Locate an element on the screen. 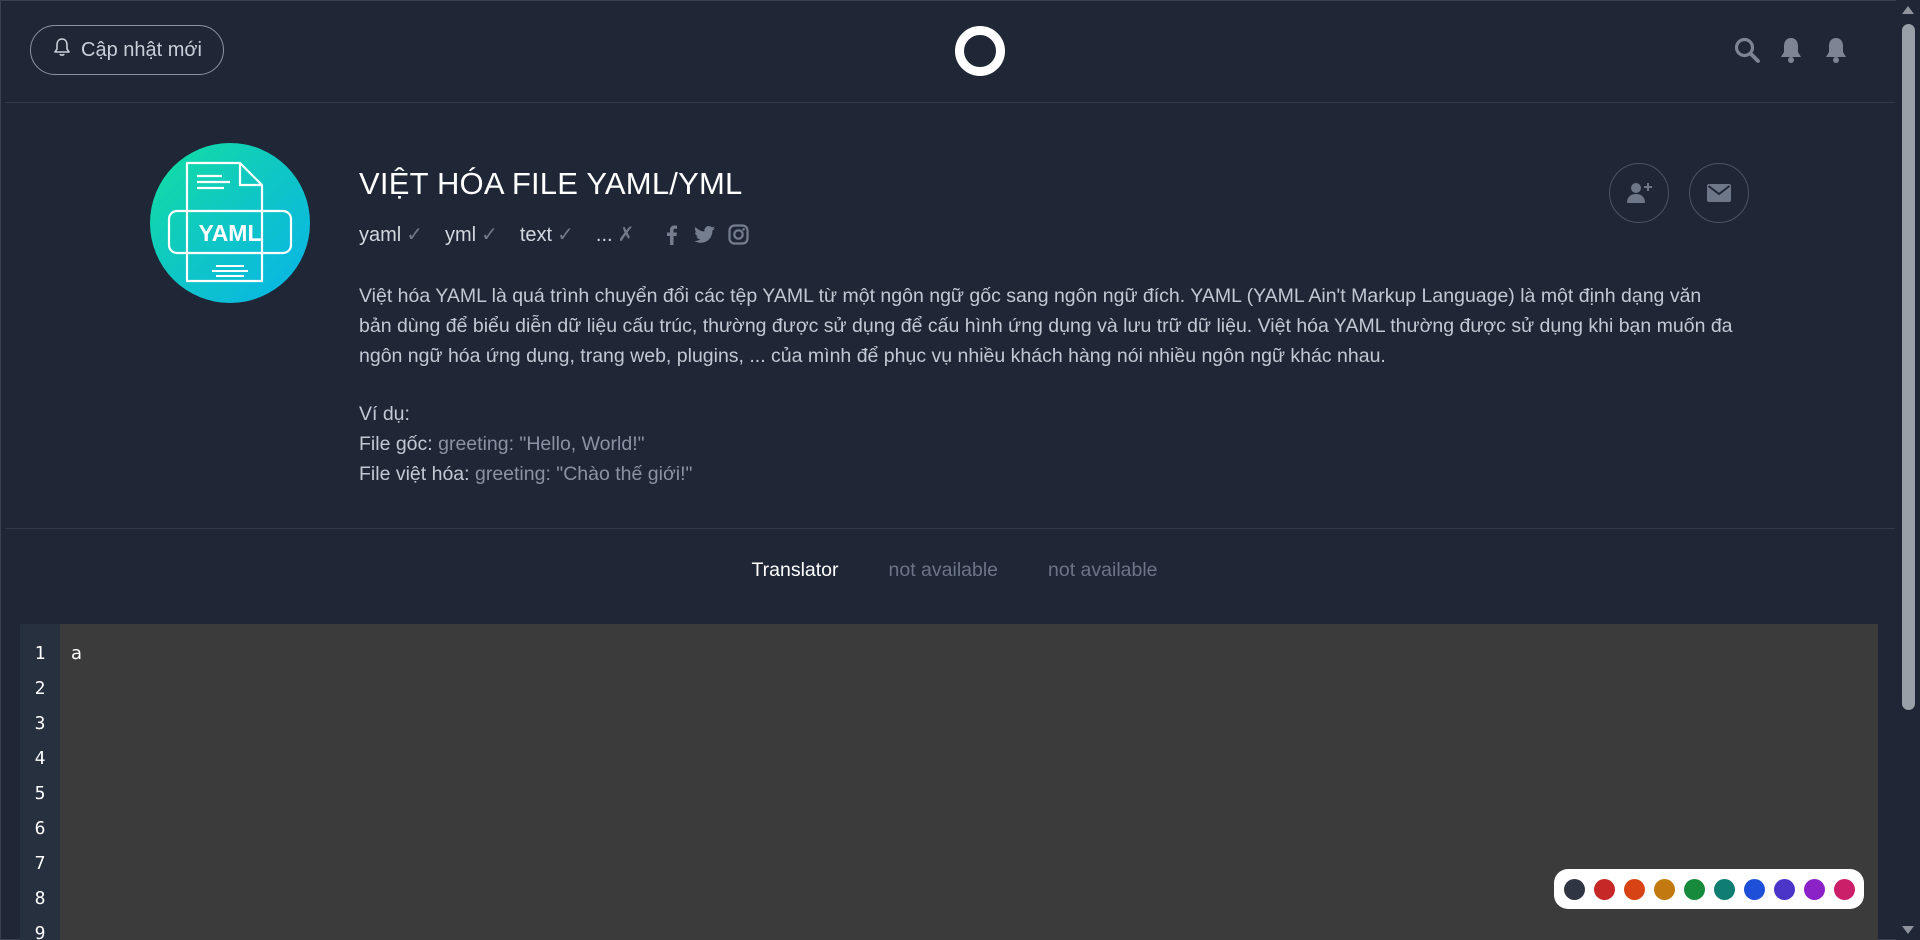 The height and width of the screenshot is (940, 1920). social-links is located at coordinates (705, 235).